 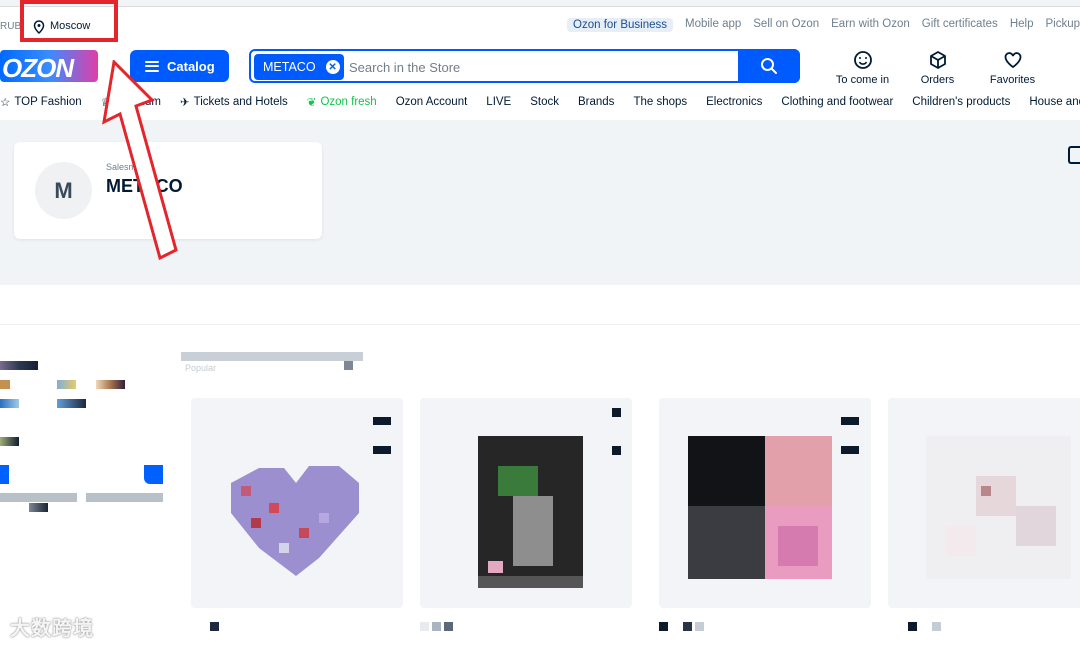 What do you see at coordinates (937, 60) in the screenshot?
I see `box-icon` at bounding box center [937, 60].